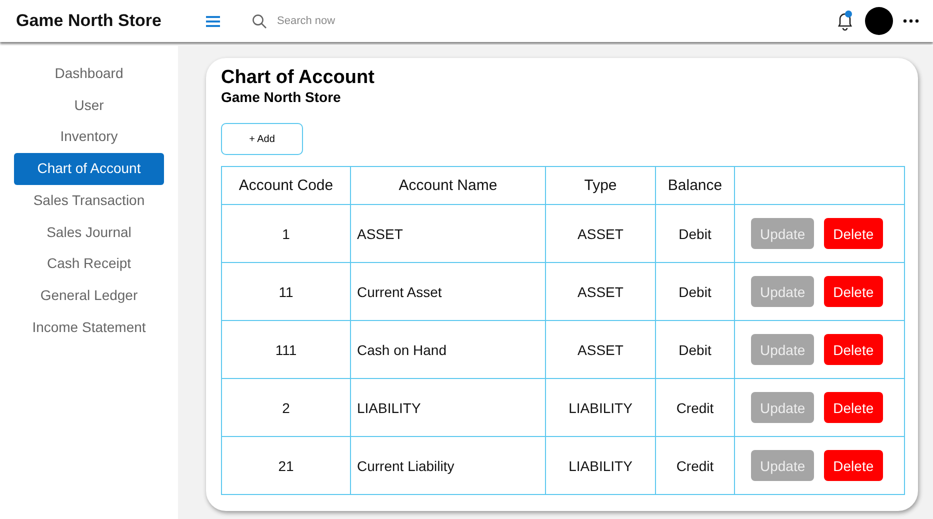 Image resolution: width=933 pixels, height=519 pixels. What do you see at coordinates (89, 169) in the screenshot?
I see `sidebar-item: Chart of Account` at bounding box center [89, 169].